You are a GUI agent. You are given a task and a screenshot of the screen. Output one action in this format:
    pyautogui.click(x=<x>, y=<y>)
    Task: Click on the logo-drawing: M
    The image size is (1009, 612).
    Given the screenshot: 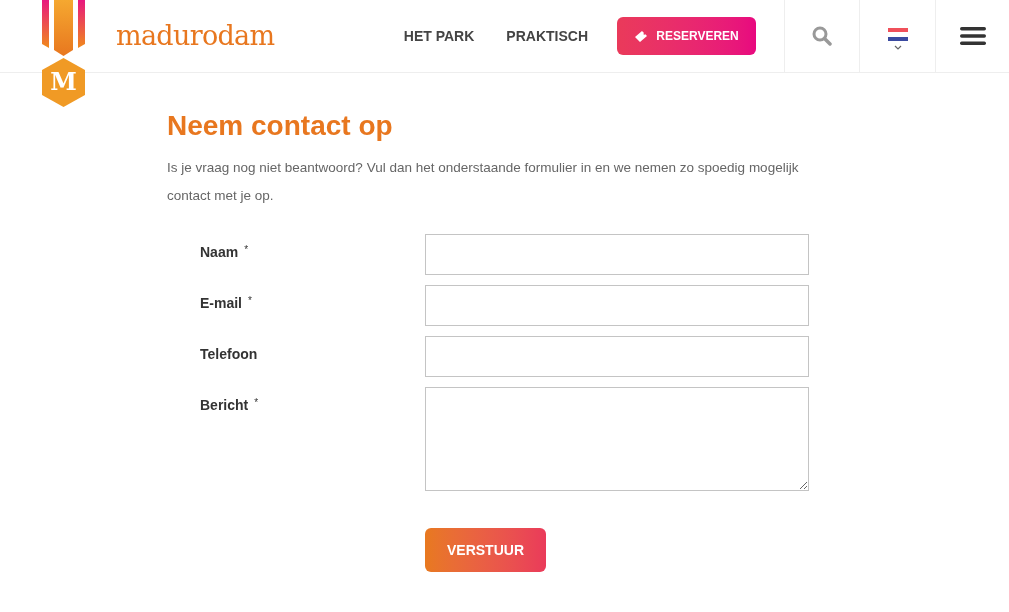 What is the action you would take?
    pyautogui.click(x=63, y=54)
    